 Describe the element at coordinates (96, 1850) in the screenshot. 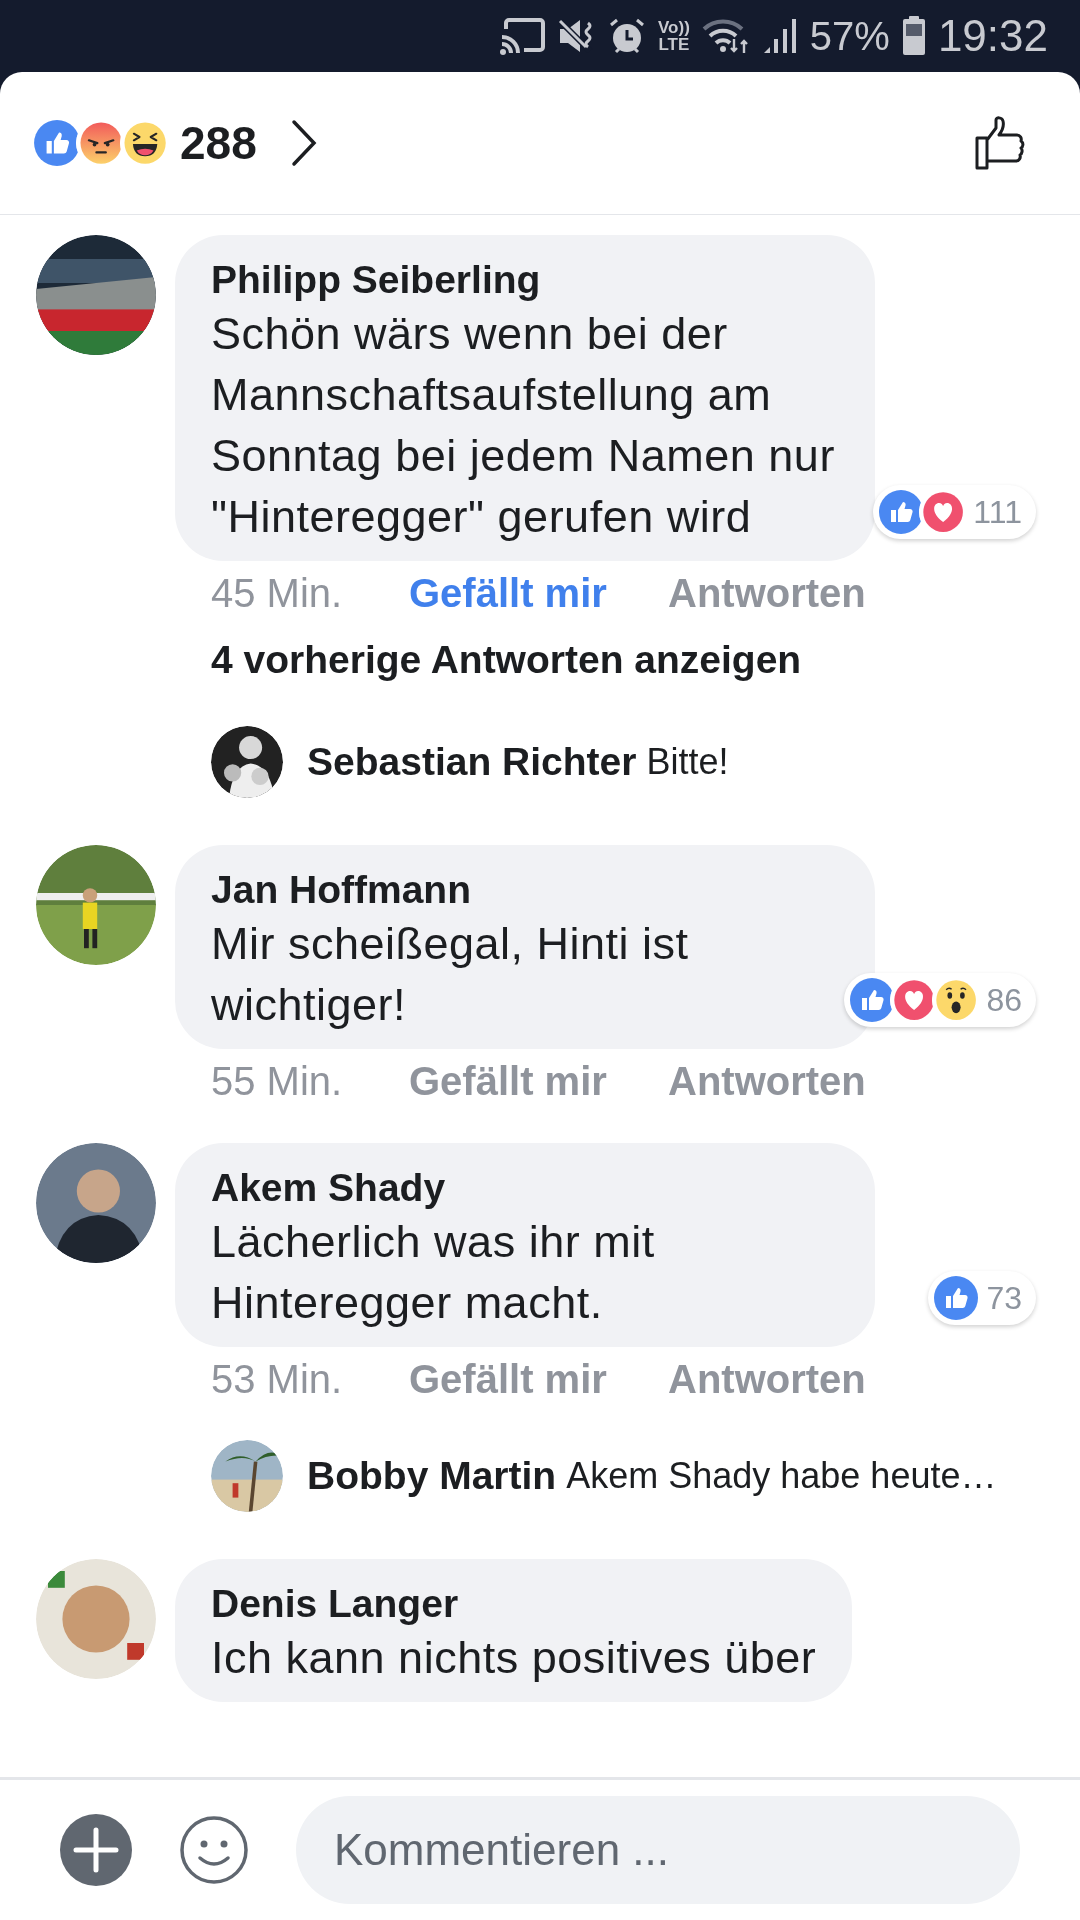

I see `add-icon` at that location.